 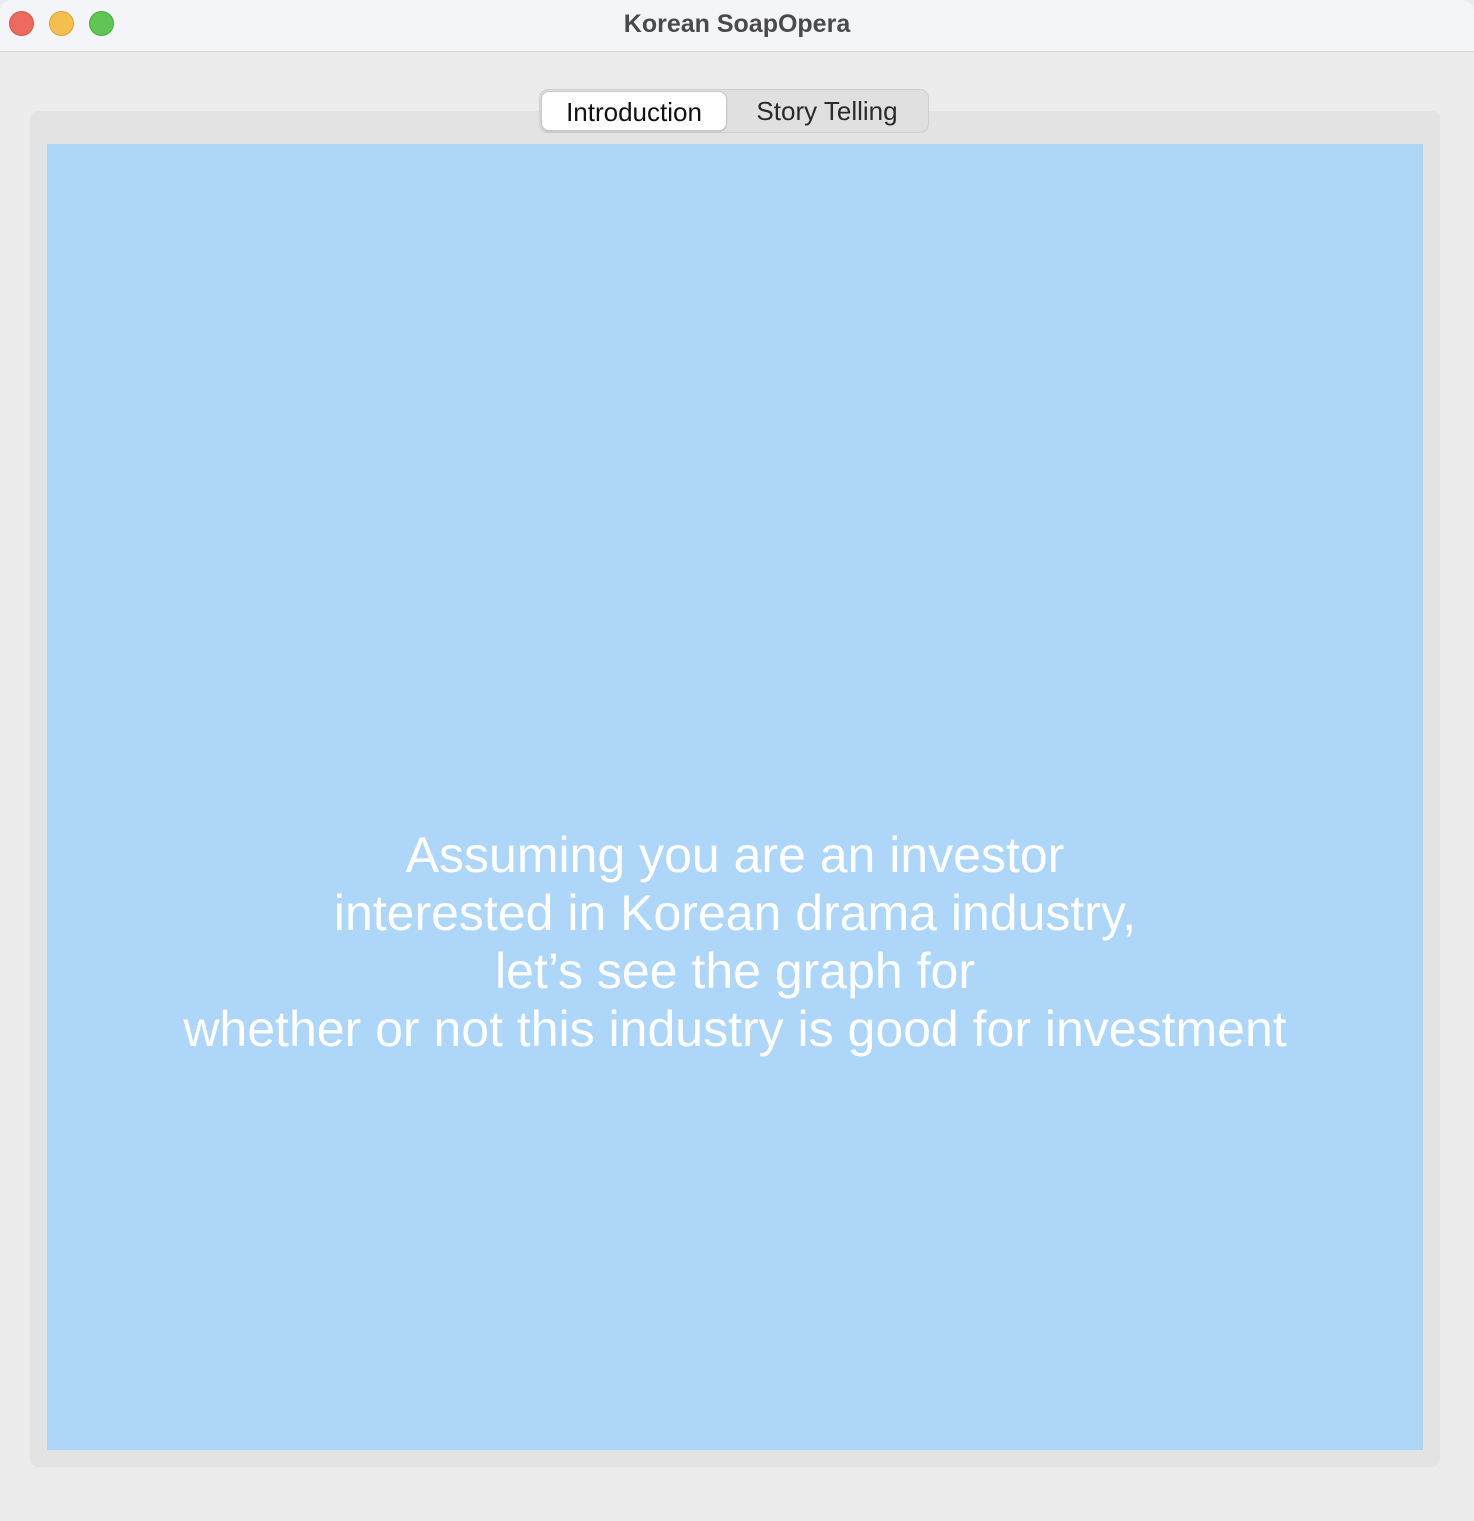 I want to click on tab-bar: Introduction Story Telling, so click(x=734, y=111).